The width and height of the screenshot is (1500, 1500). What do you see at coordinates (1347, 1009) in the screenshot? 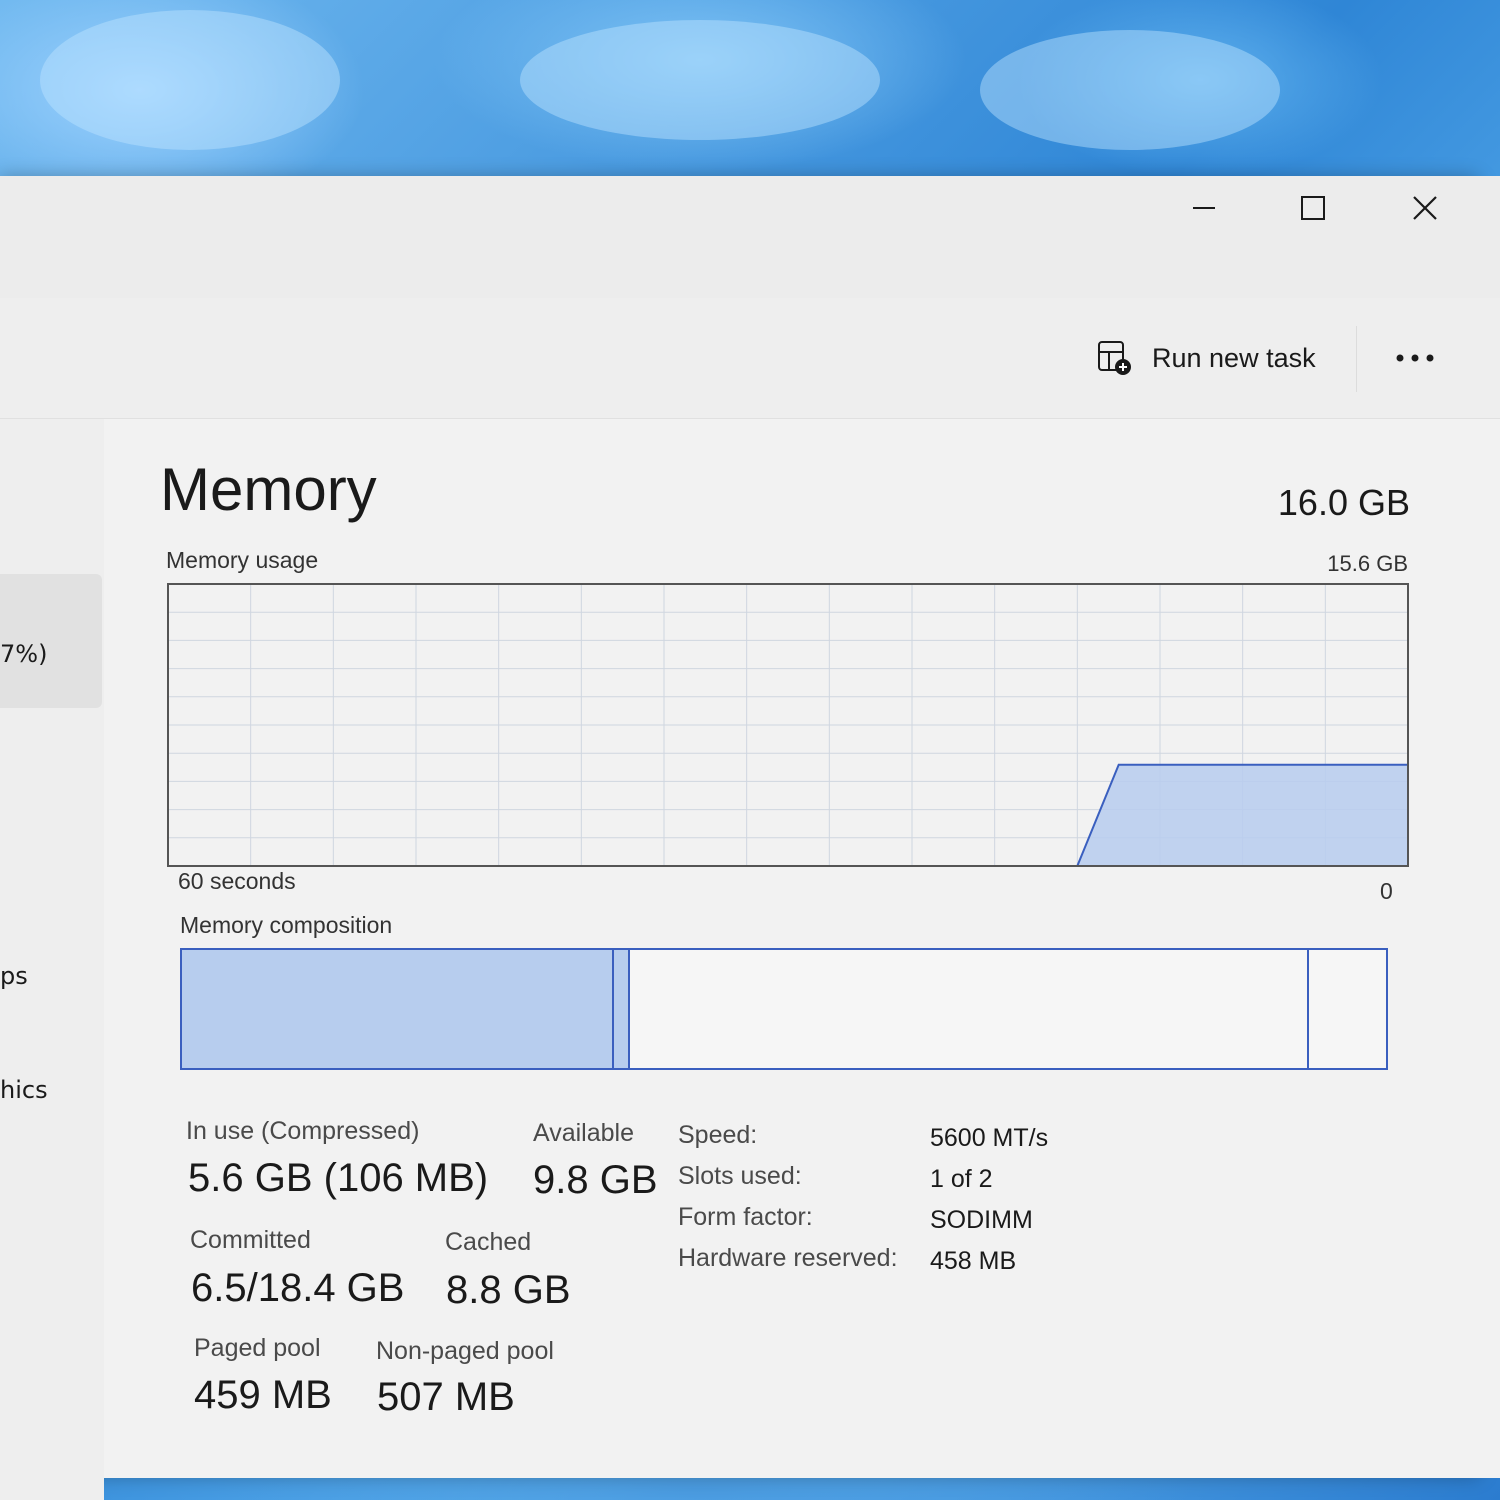
I see `composition-segment-free` at bounding box center [1347, 1009].